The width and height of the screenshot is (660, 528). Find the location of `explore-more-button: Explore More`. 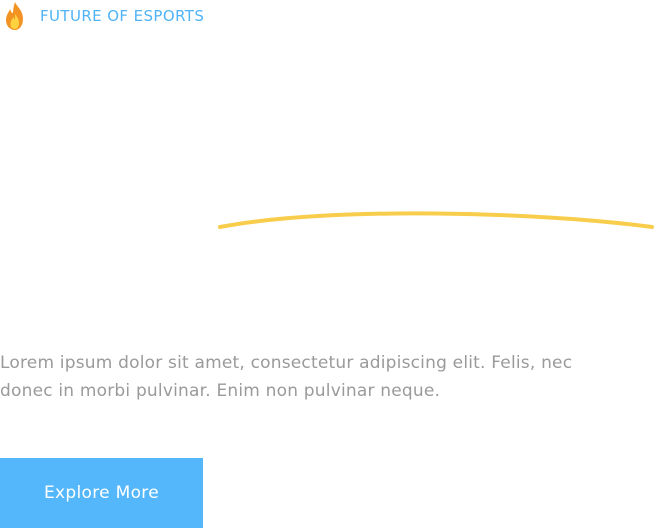

explore-more-button: Explore More is located at coordinates (101, 493).